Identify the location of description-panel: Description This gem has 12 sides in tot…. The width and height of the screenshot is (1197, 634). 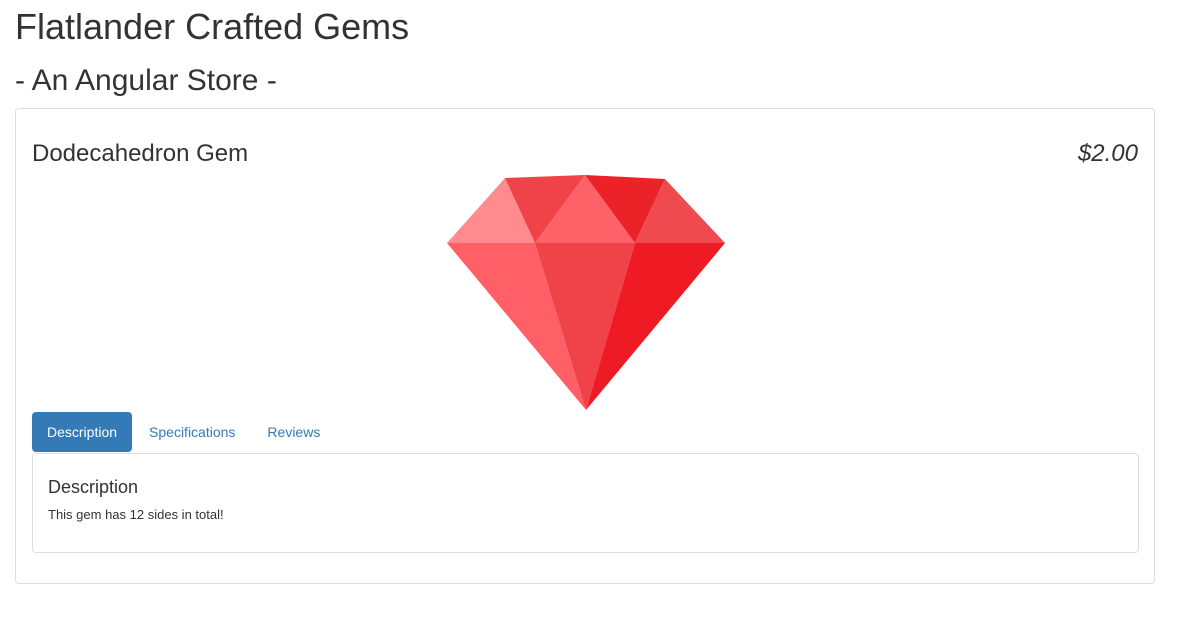
(585, 503).